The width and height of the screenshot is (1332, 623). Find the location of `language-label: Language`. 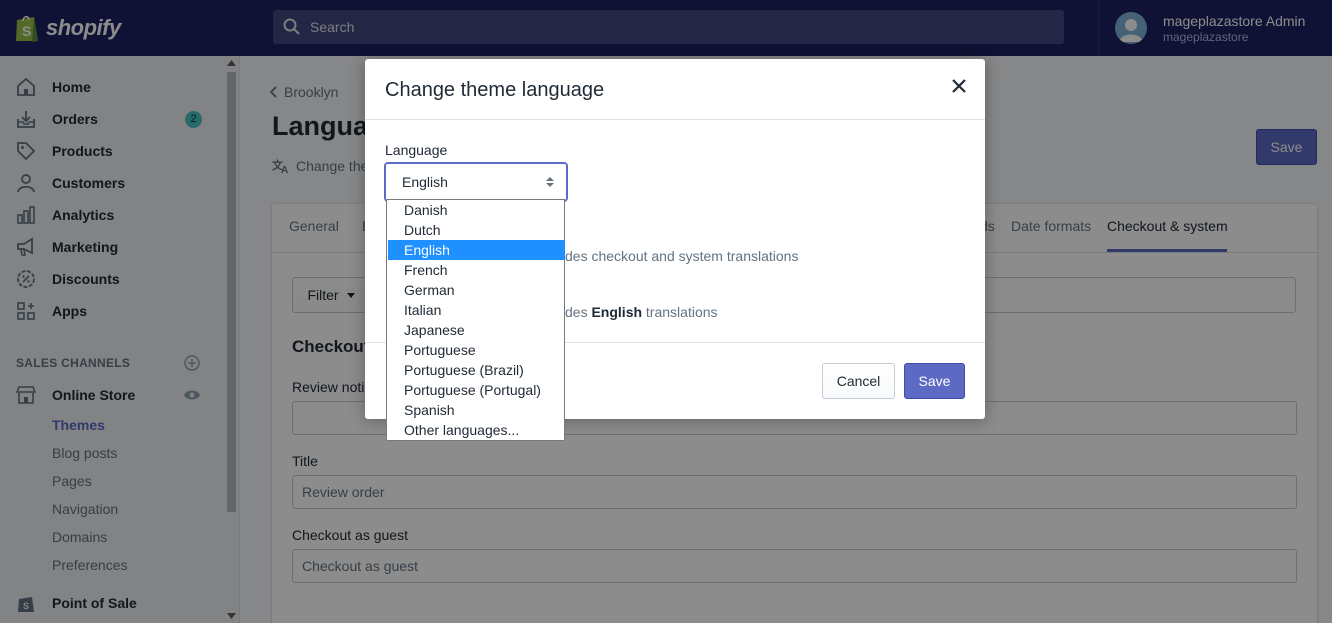

language-label: Language is located at coordinates (416, 150).